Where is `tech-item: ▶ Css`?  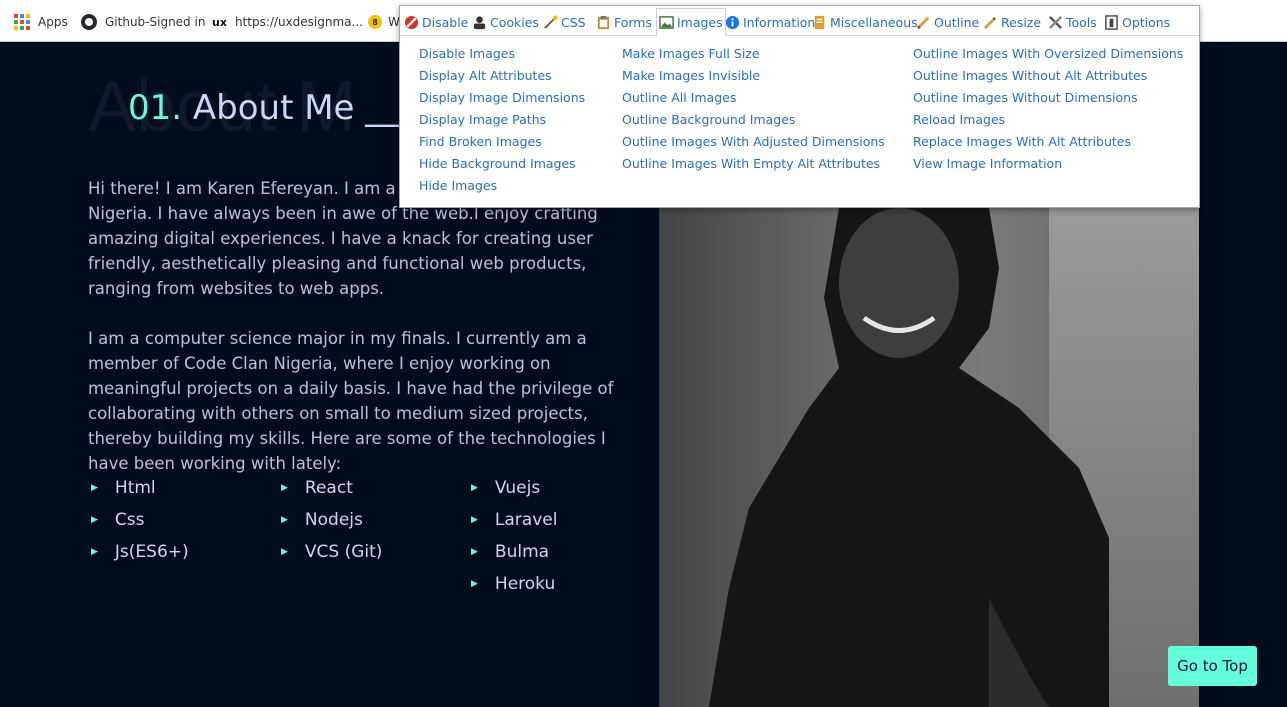 tech-item: ▶ Css is located at coordinates (118, 520).